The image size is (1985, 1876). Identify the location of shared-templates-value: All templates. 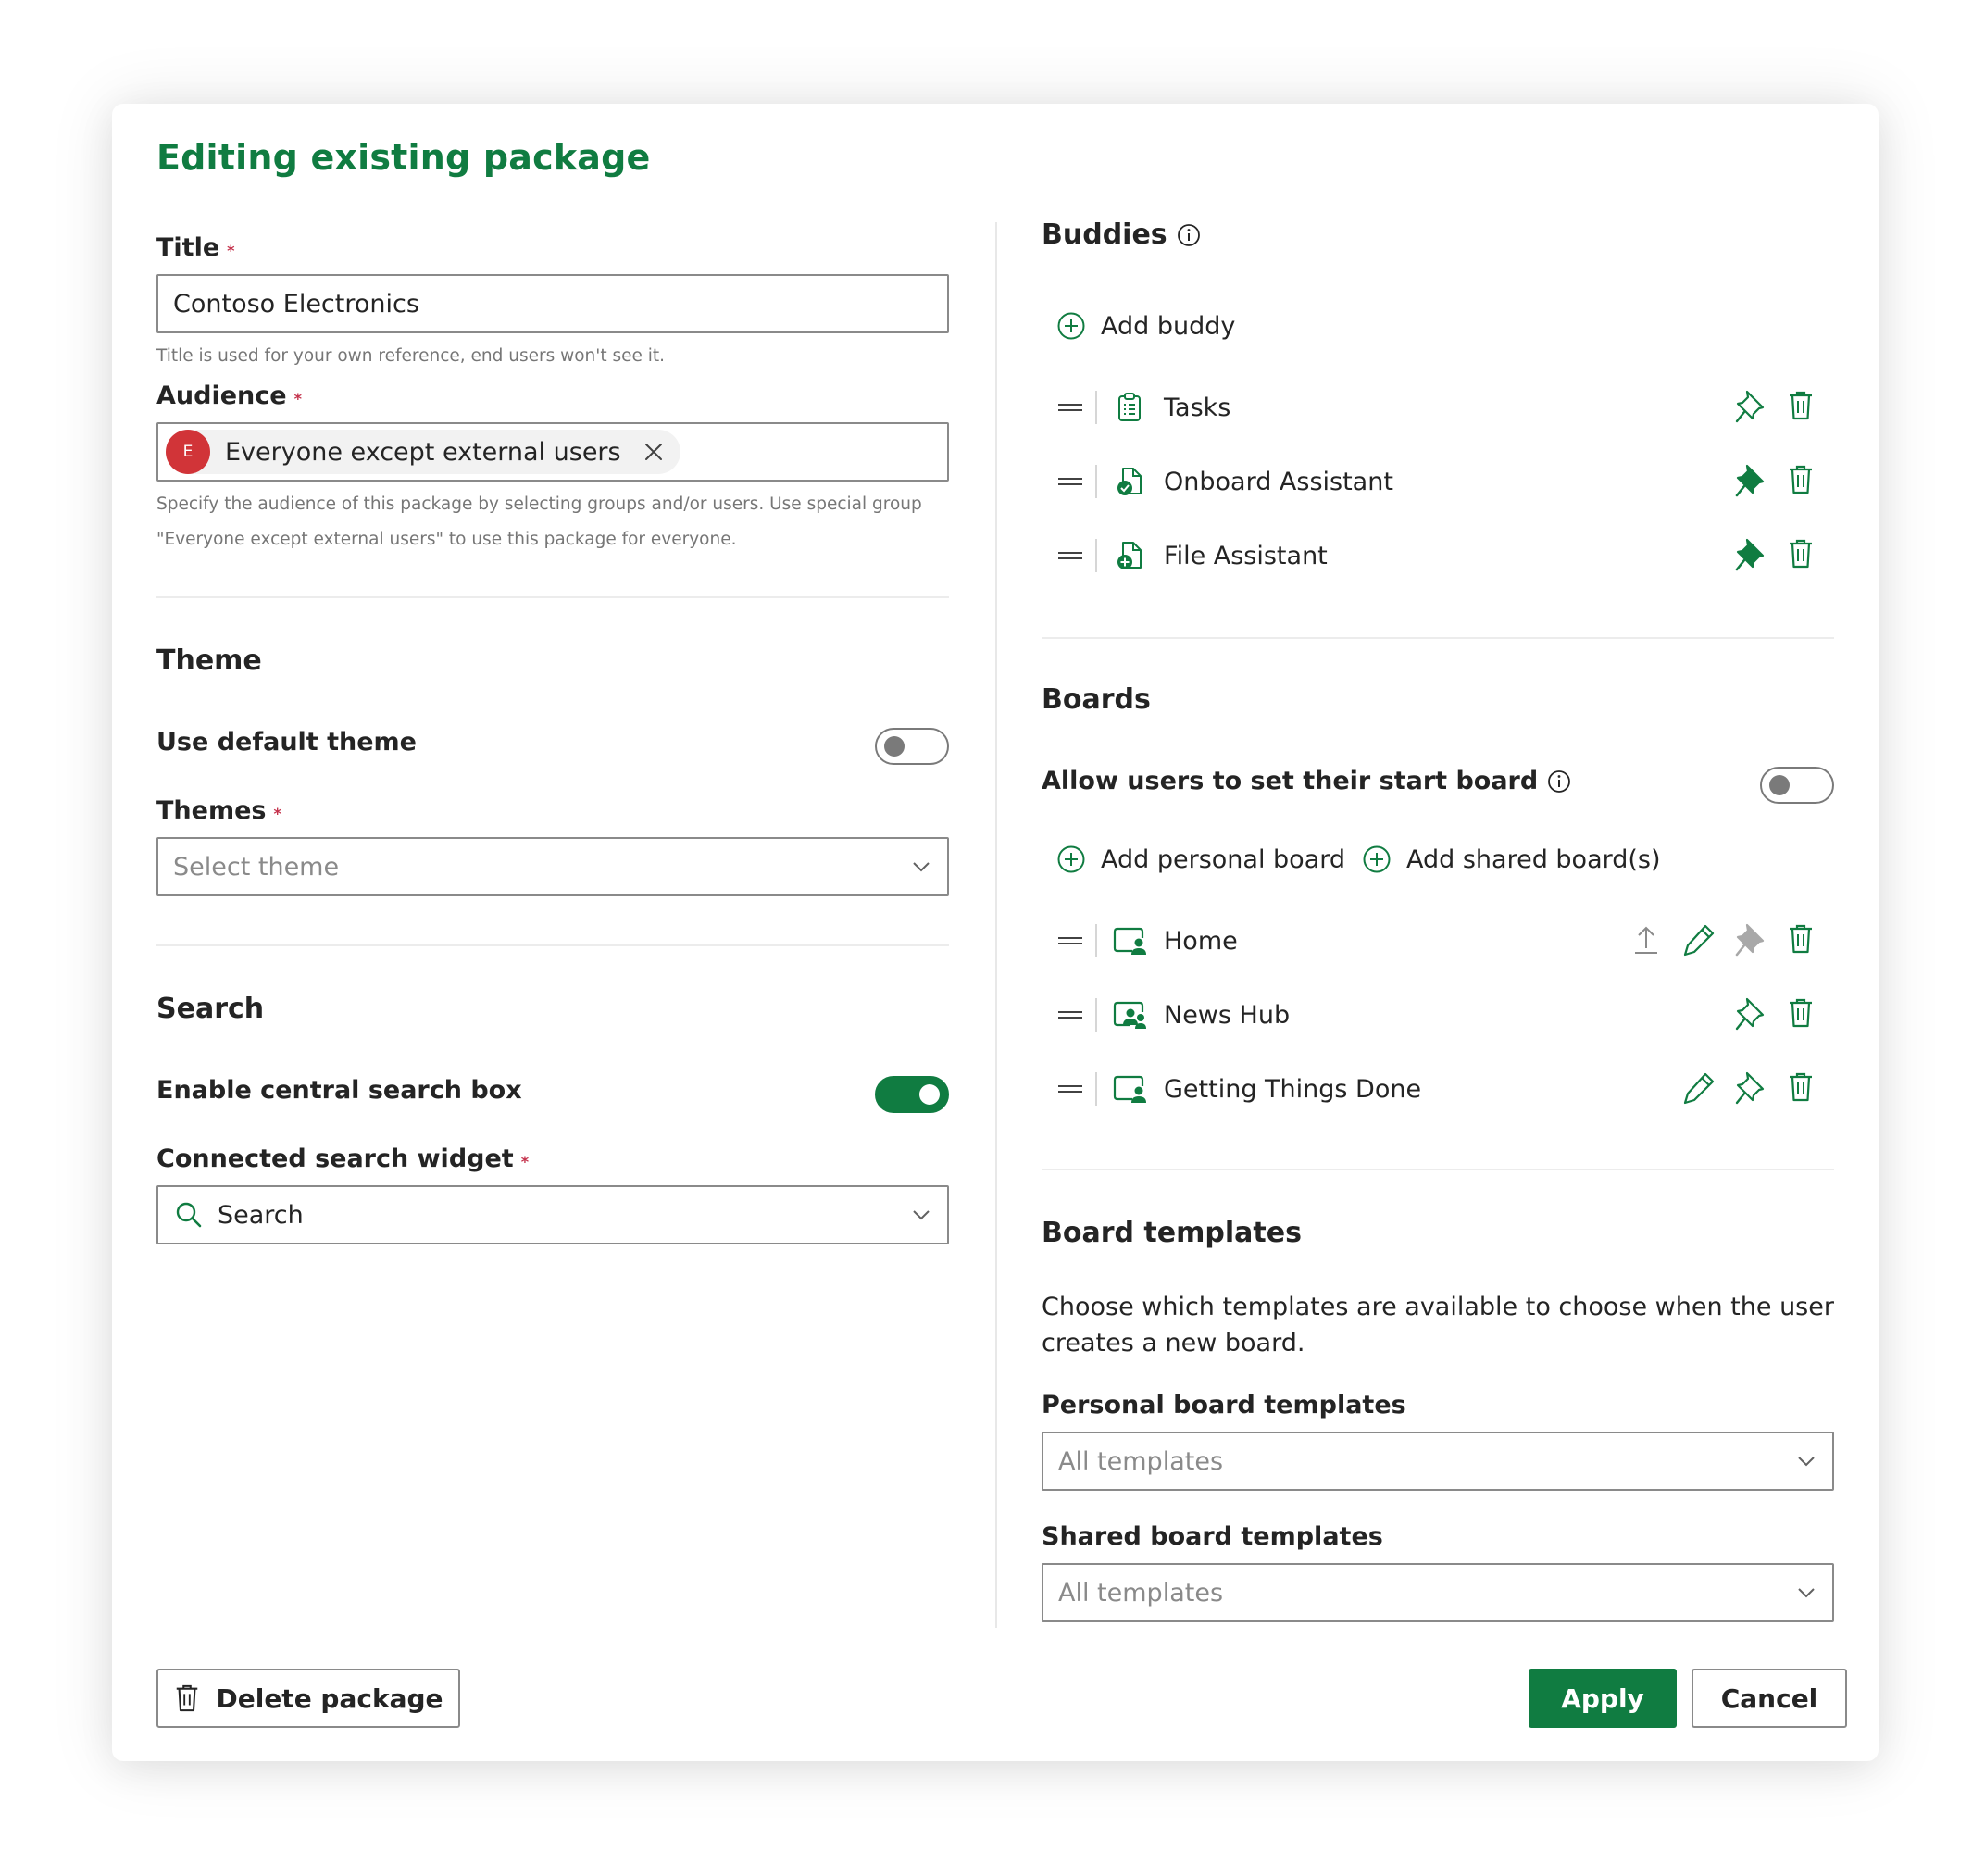
(1141, 1592).